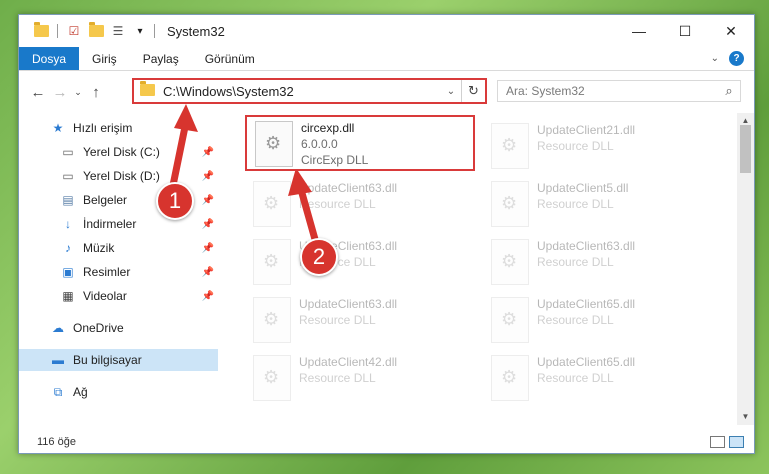 This screenshot has height=474, width=769. I want to click on scroll-down-icon: ▼, so click(745, 417).